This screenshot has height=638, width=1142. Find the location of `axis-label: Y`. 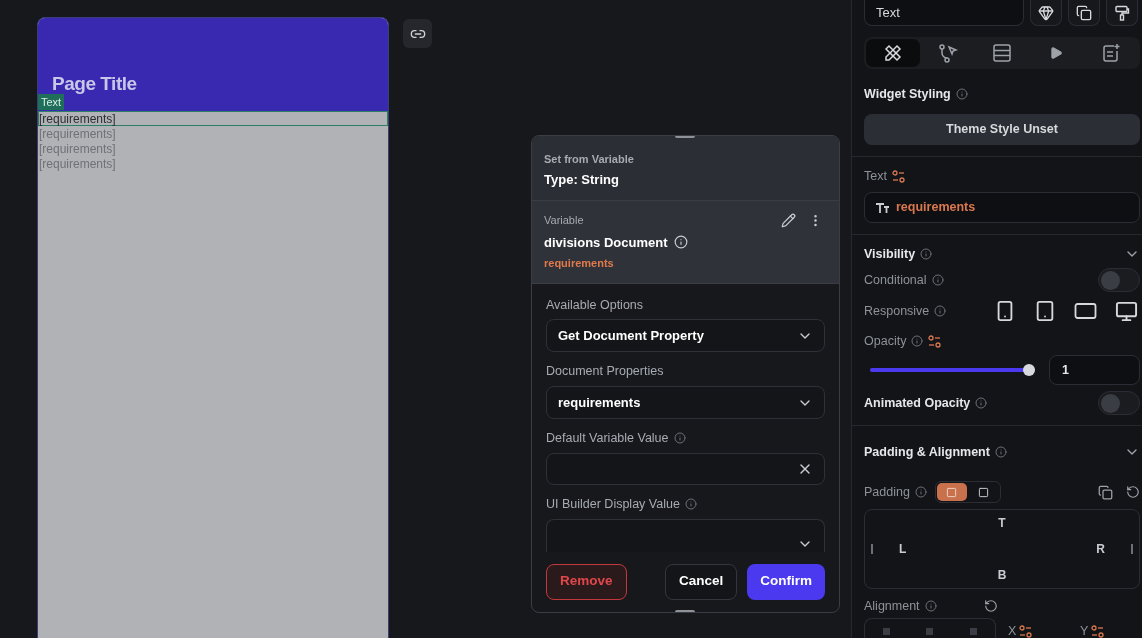

axis-label: Y is located at coordinates (1084, 630).